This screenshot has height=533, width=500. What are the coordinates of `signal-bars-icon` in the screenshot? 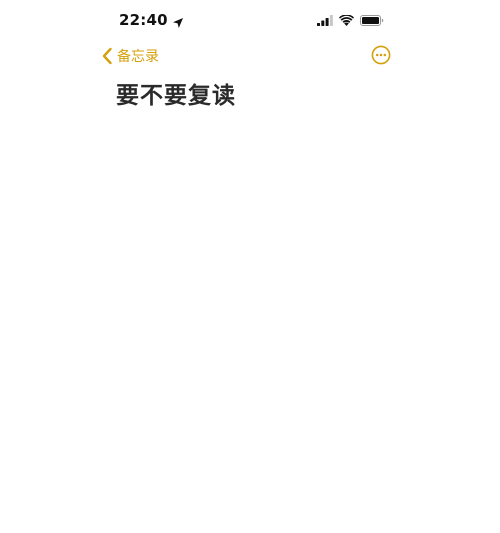 It's located at (325, 20).